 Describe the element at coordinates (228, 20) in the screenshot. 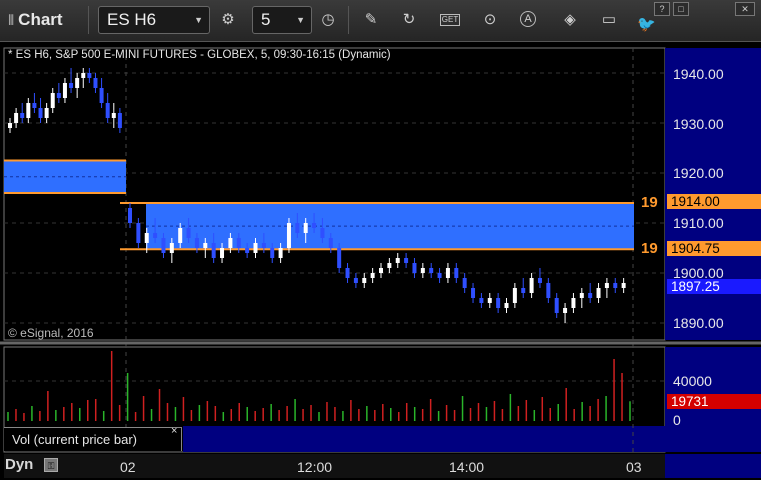

I see `refresh-gear-icon: ⚙` at that location.